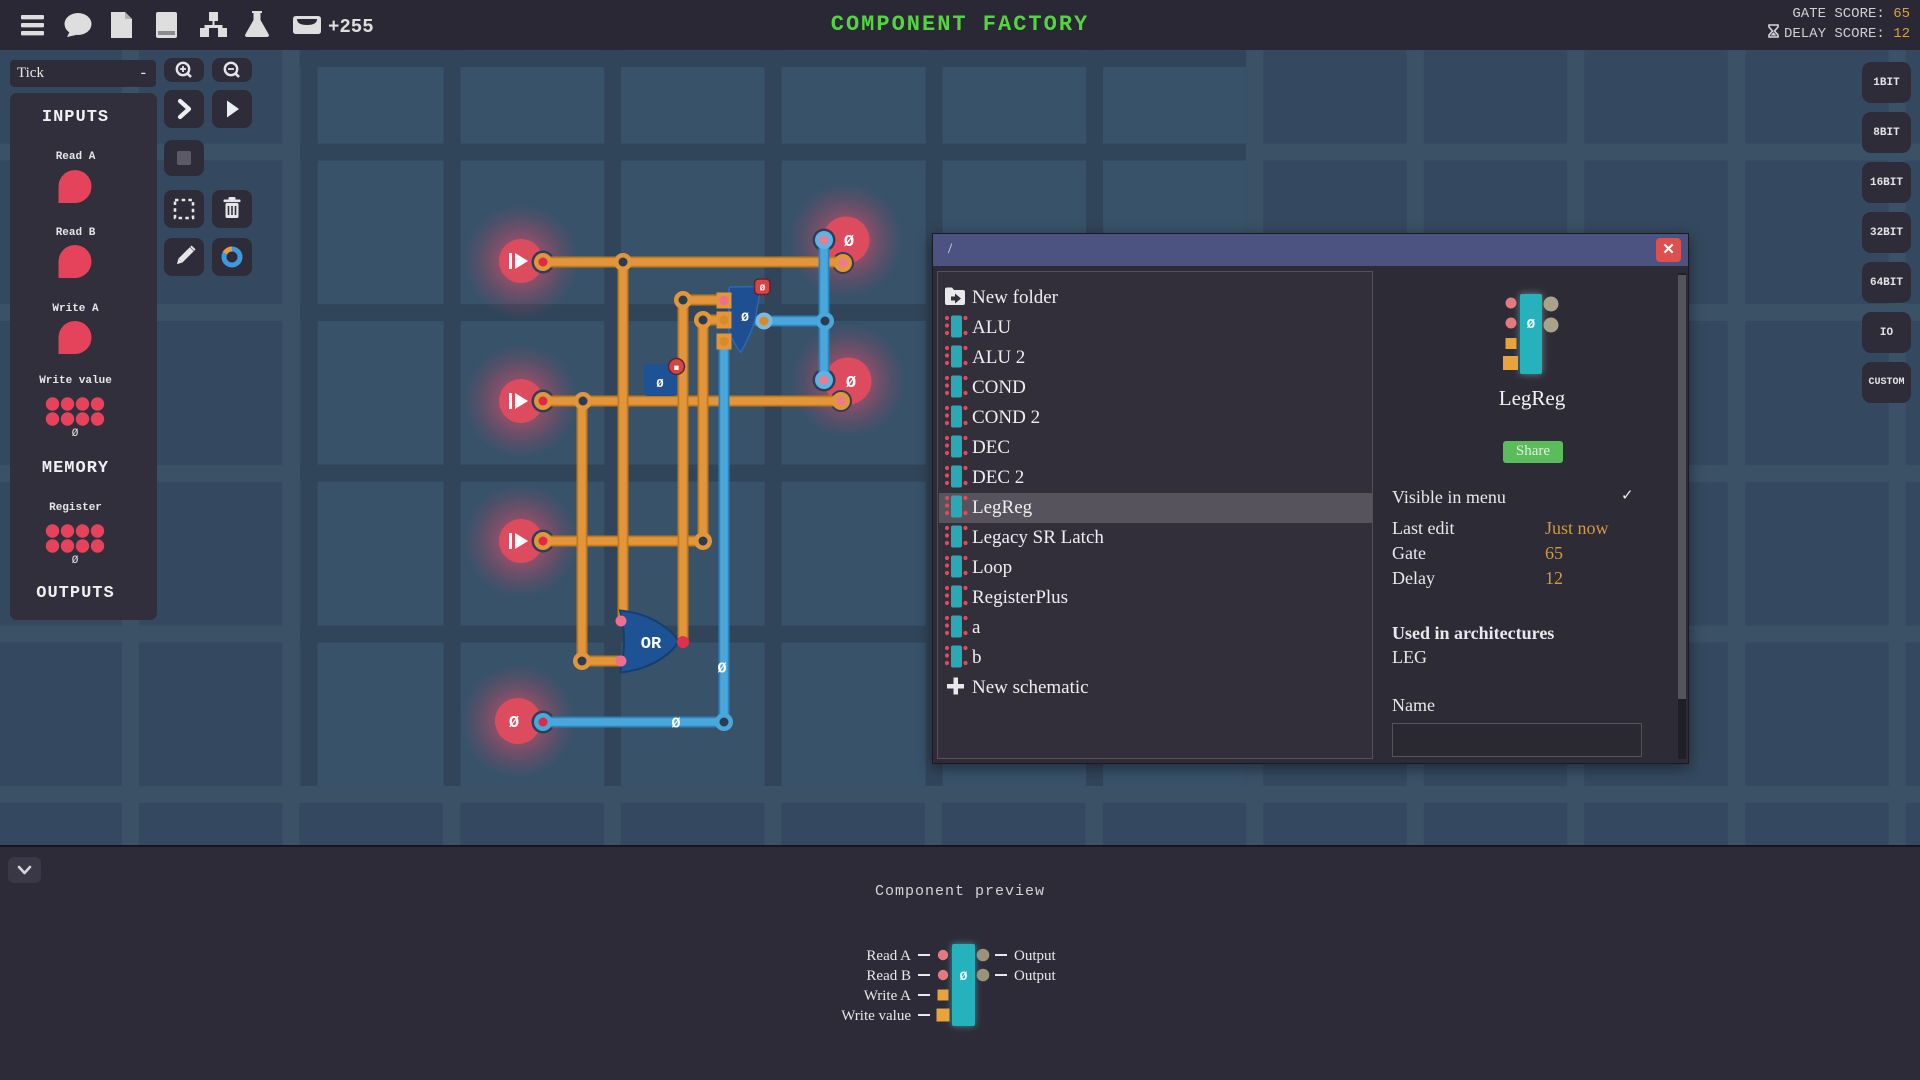 This screenshot has width=1920, height=1080. Describe the element at coordinates (888, 956) in the screenshot. I see `svg-text: Read A` at that location.